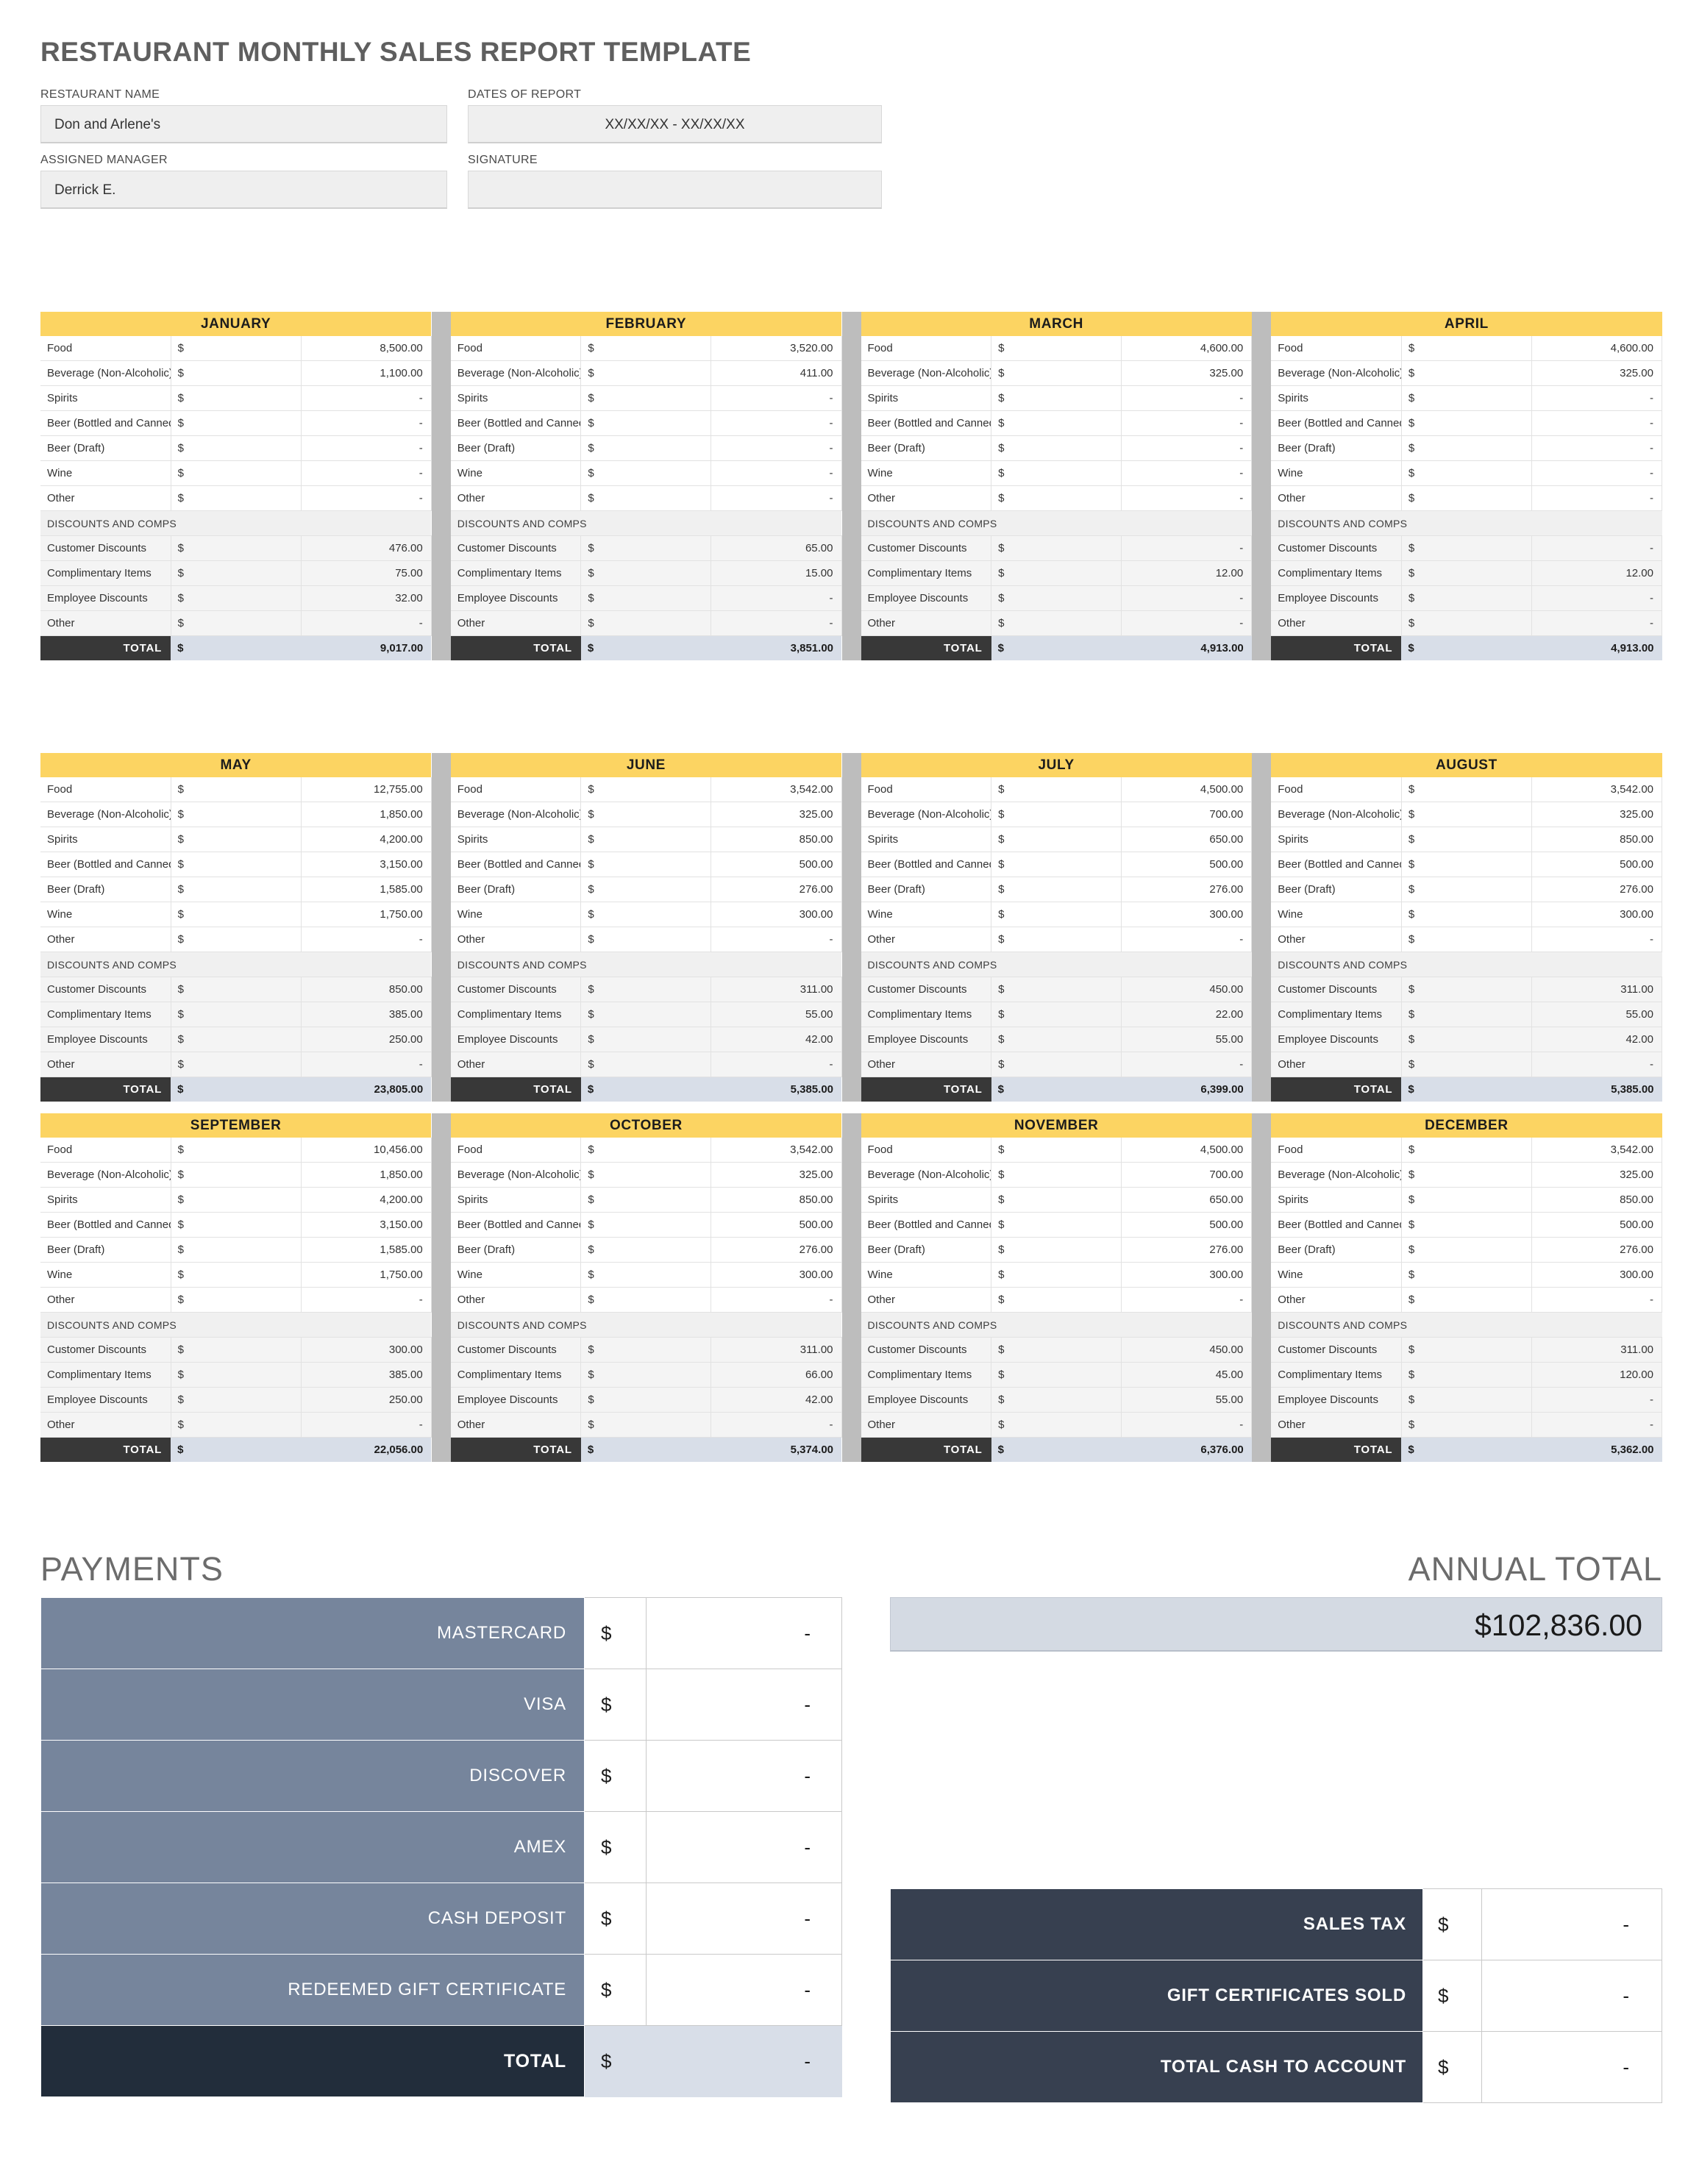 This screenshot has height=2184, width=1688. I want to click on restaurant-name-input: Don and Arlene's, so click(243, 124).